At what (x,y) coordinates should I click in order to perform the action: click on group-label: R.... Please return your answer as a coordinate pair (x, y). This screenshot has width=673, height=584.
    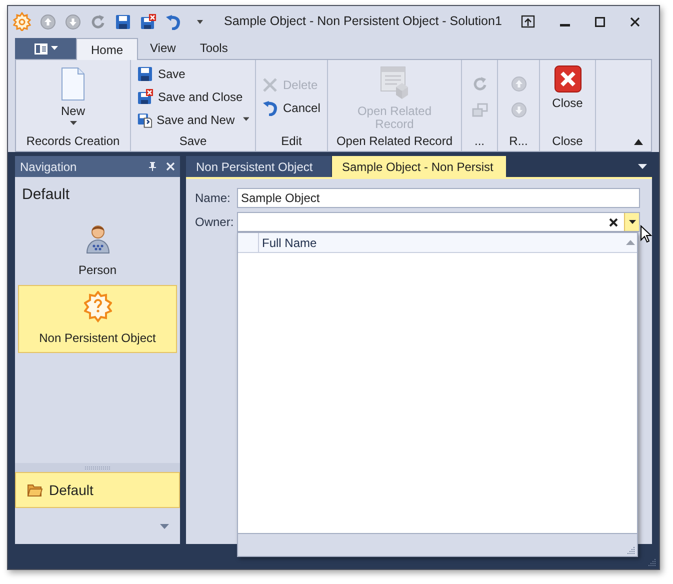
    Looking at the image, I should click on (518, 141).